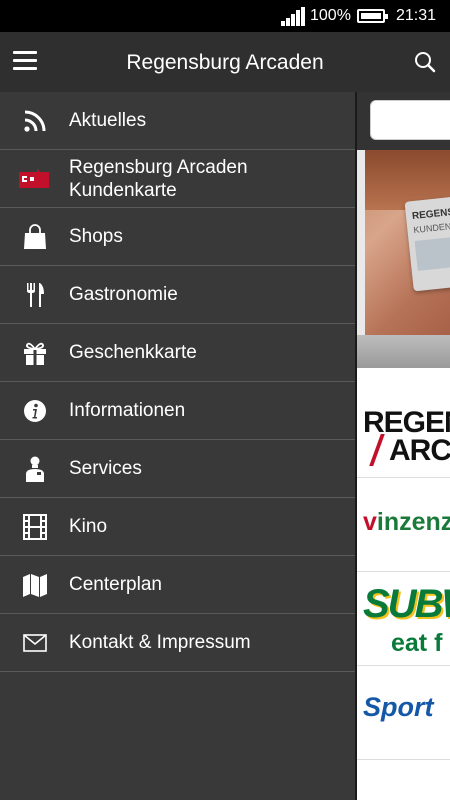  What do you see at coordinates (35, 643) in the screenshot?
I see `envelope-icon` at bounding box center [35, 643].